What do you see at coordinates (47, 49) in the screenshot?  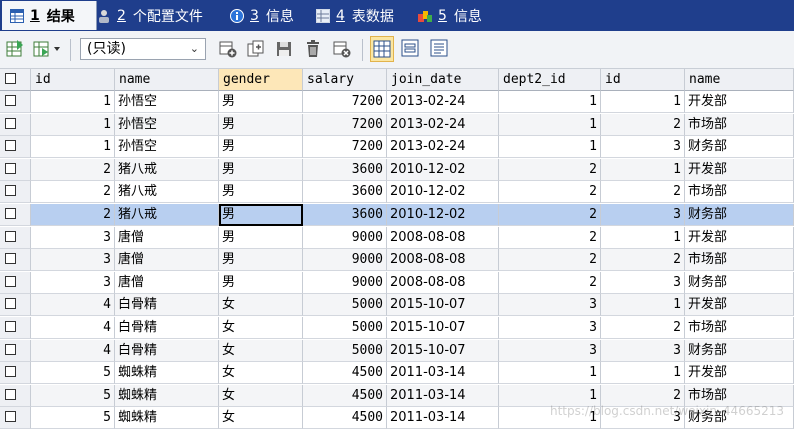 I see `import-dropdown-button` at bounding box center [47, 49].